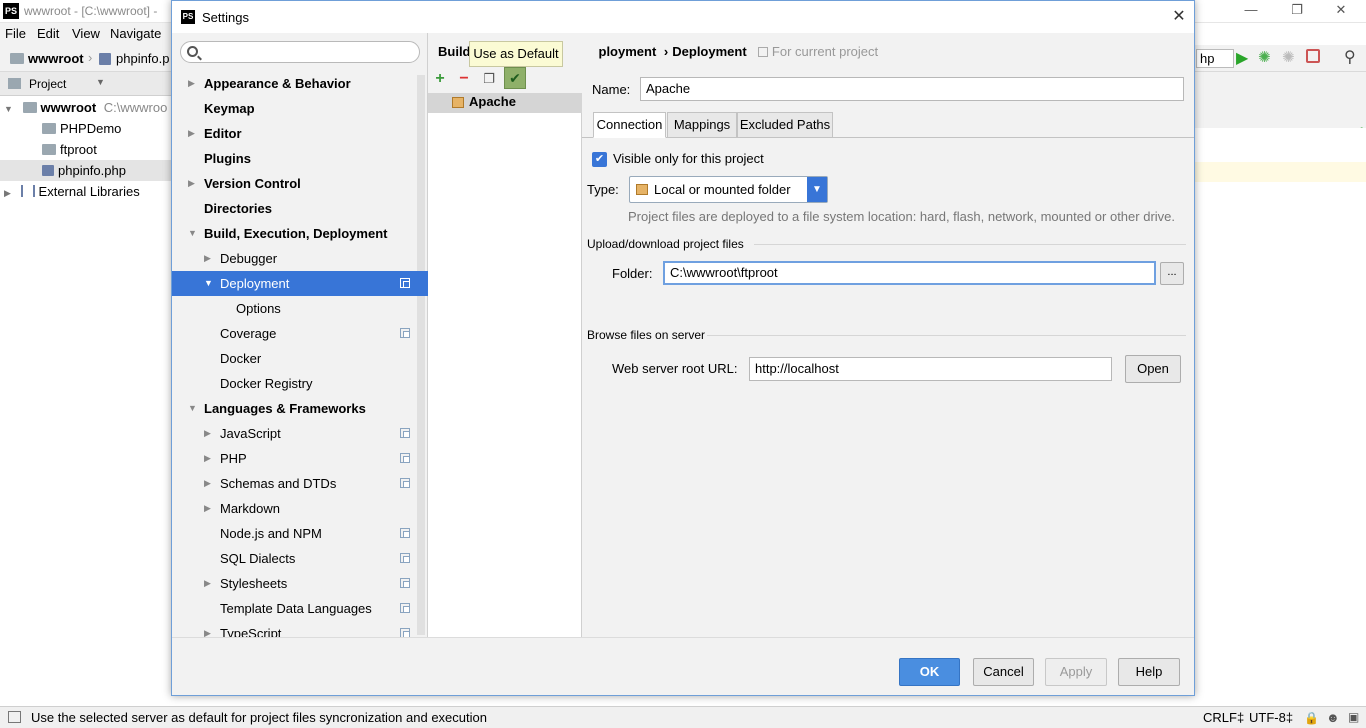 The image size is (1366, 728). What do you see at coordinates (86, 170) in the screenshot?
I see `tree-item-phpinfo: phpinfo.php` at bounding box center [86, 170].